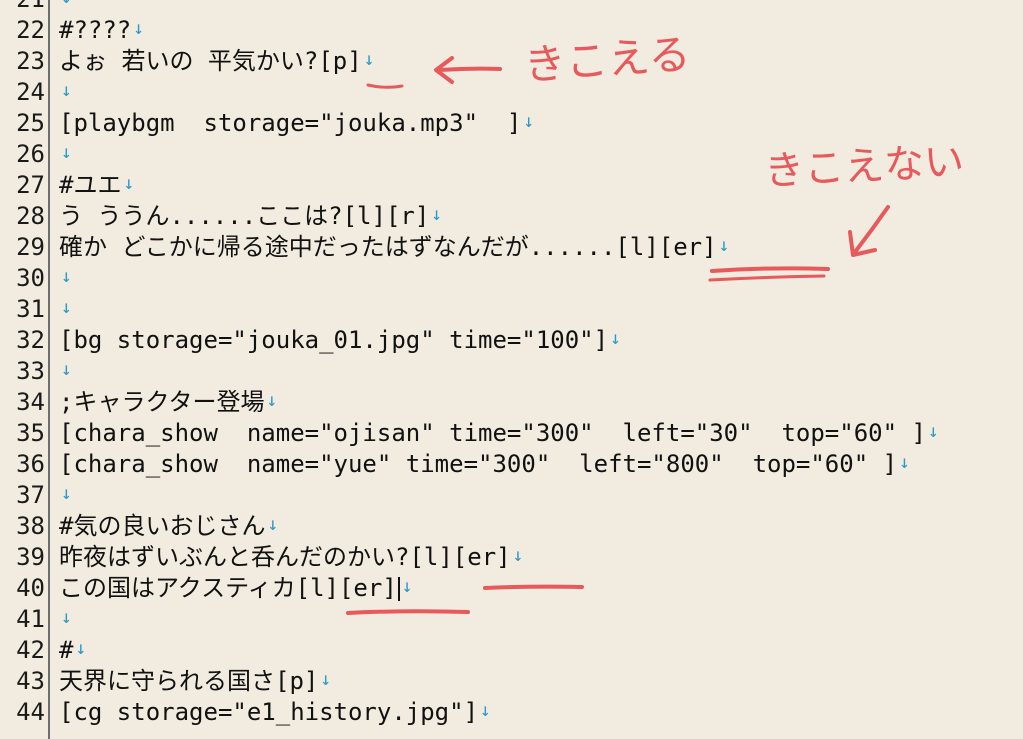 The image size is (1023, 739). Describe the element at coordinates (511, 30) in the screenshot. I see `code-line: 22 #???? ↓` at that location.